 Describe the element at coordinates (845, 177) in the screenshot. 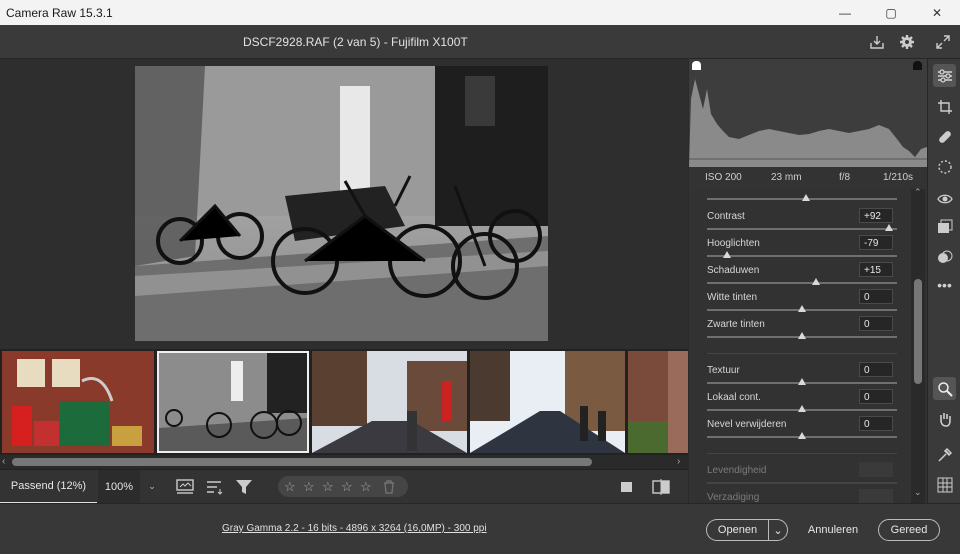

I see `aperture-value: f/8` at that location.